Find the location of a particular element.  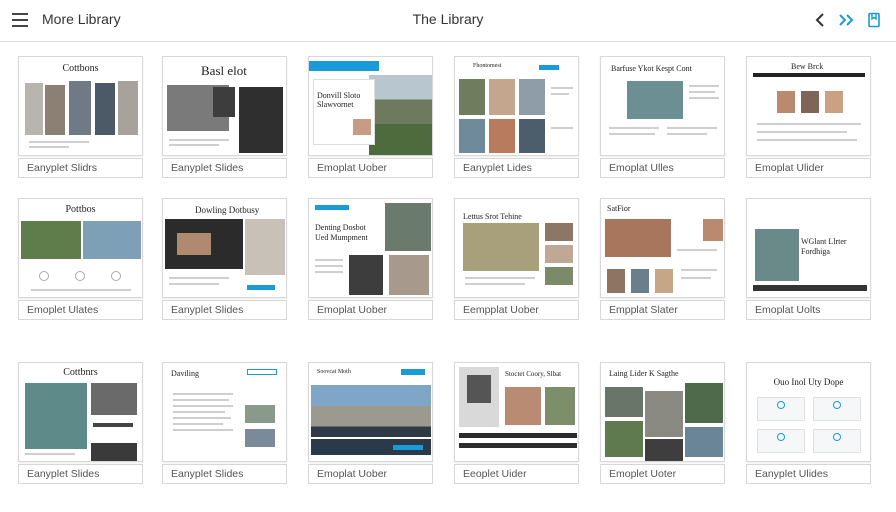

thumbnail-heading: Stoctet Coory, Slbat is located at coordinates (533, 374).